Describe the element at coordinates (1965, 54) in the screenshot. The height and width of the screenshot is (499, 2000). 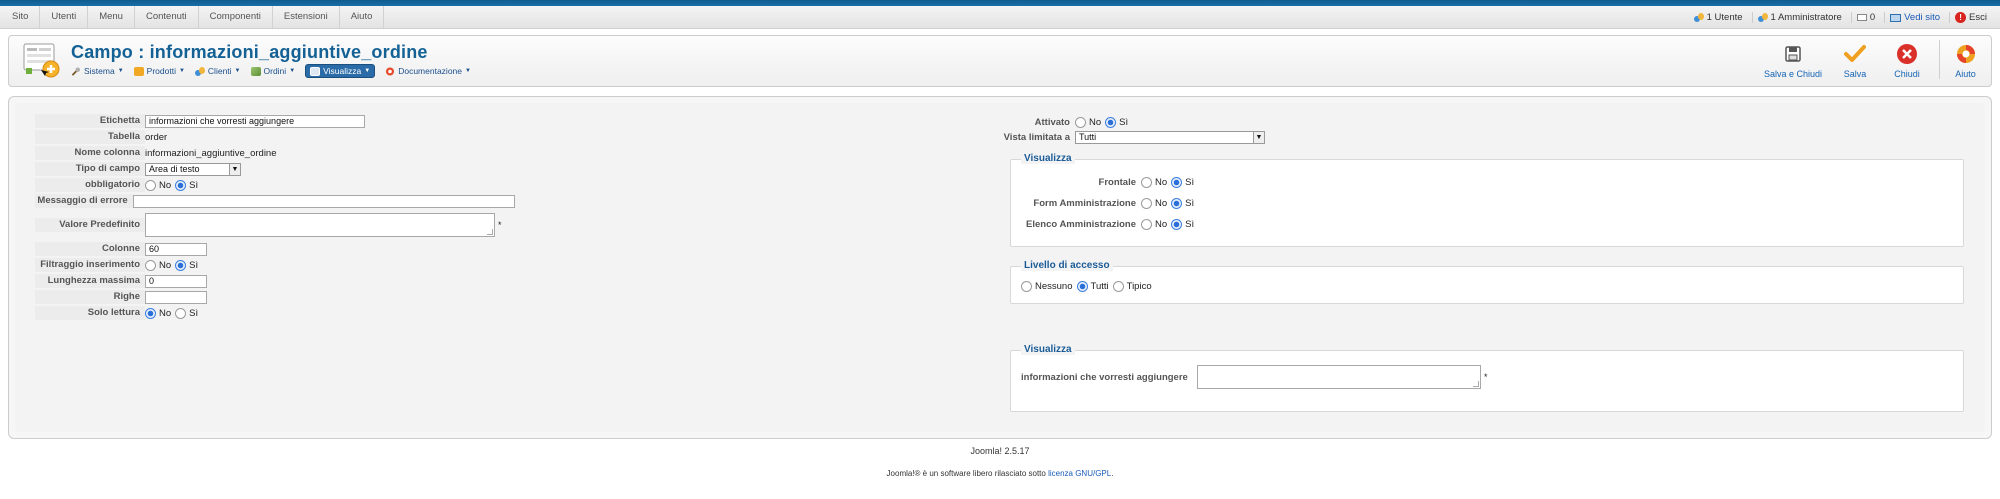
I see `lifebuoy-help-icon` at that location.